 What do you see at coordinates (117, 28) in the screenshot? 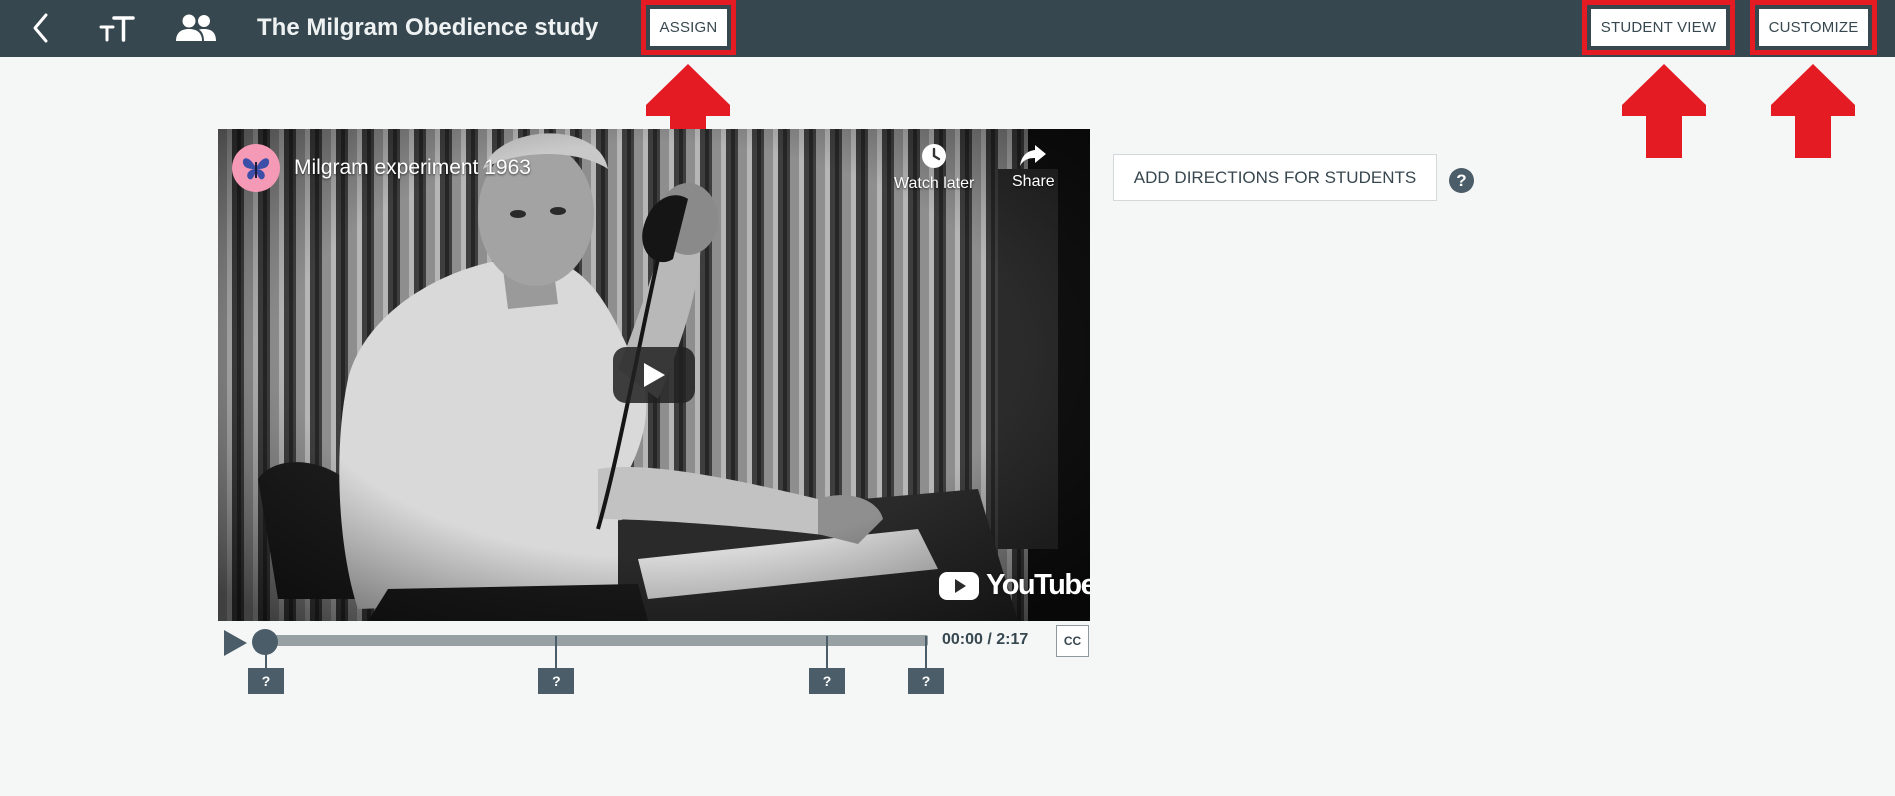
I see `text-size-icon` at bounding box center [117, 28].